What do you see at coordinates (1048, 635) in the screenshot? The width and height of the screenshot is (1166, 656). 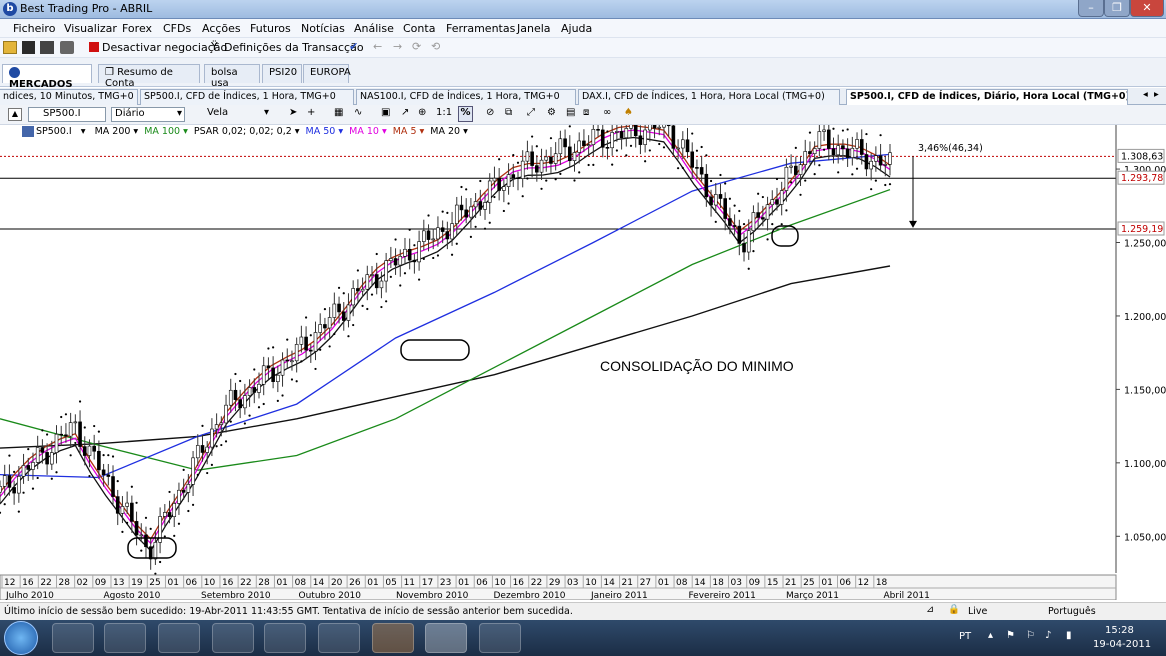 I see `volume-icon: ♪` at bounding box center [1048, 635].